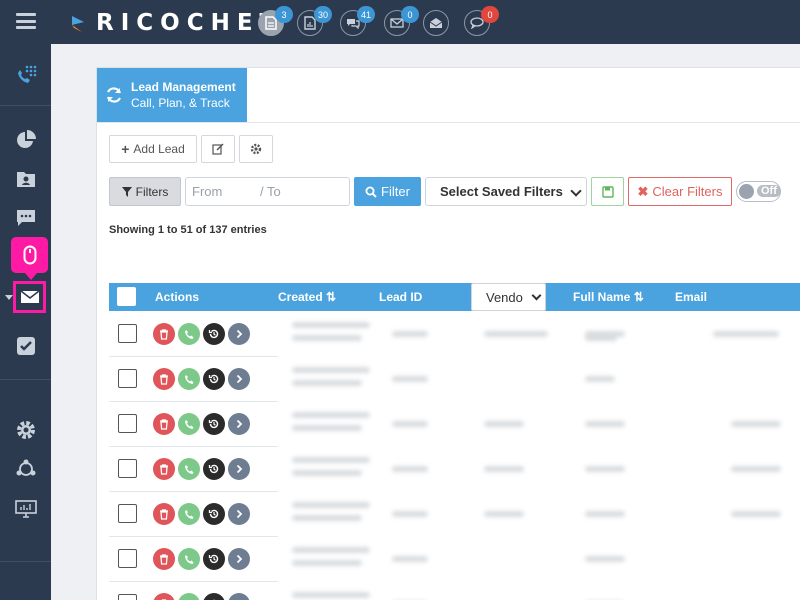 This screenshot has width=800, height=600. What do you see at coordinates (78, 24) in the screenshot?
I see `logo-mark-icon` at bounding box center [78, 24].